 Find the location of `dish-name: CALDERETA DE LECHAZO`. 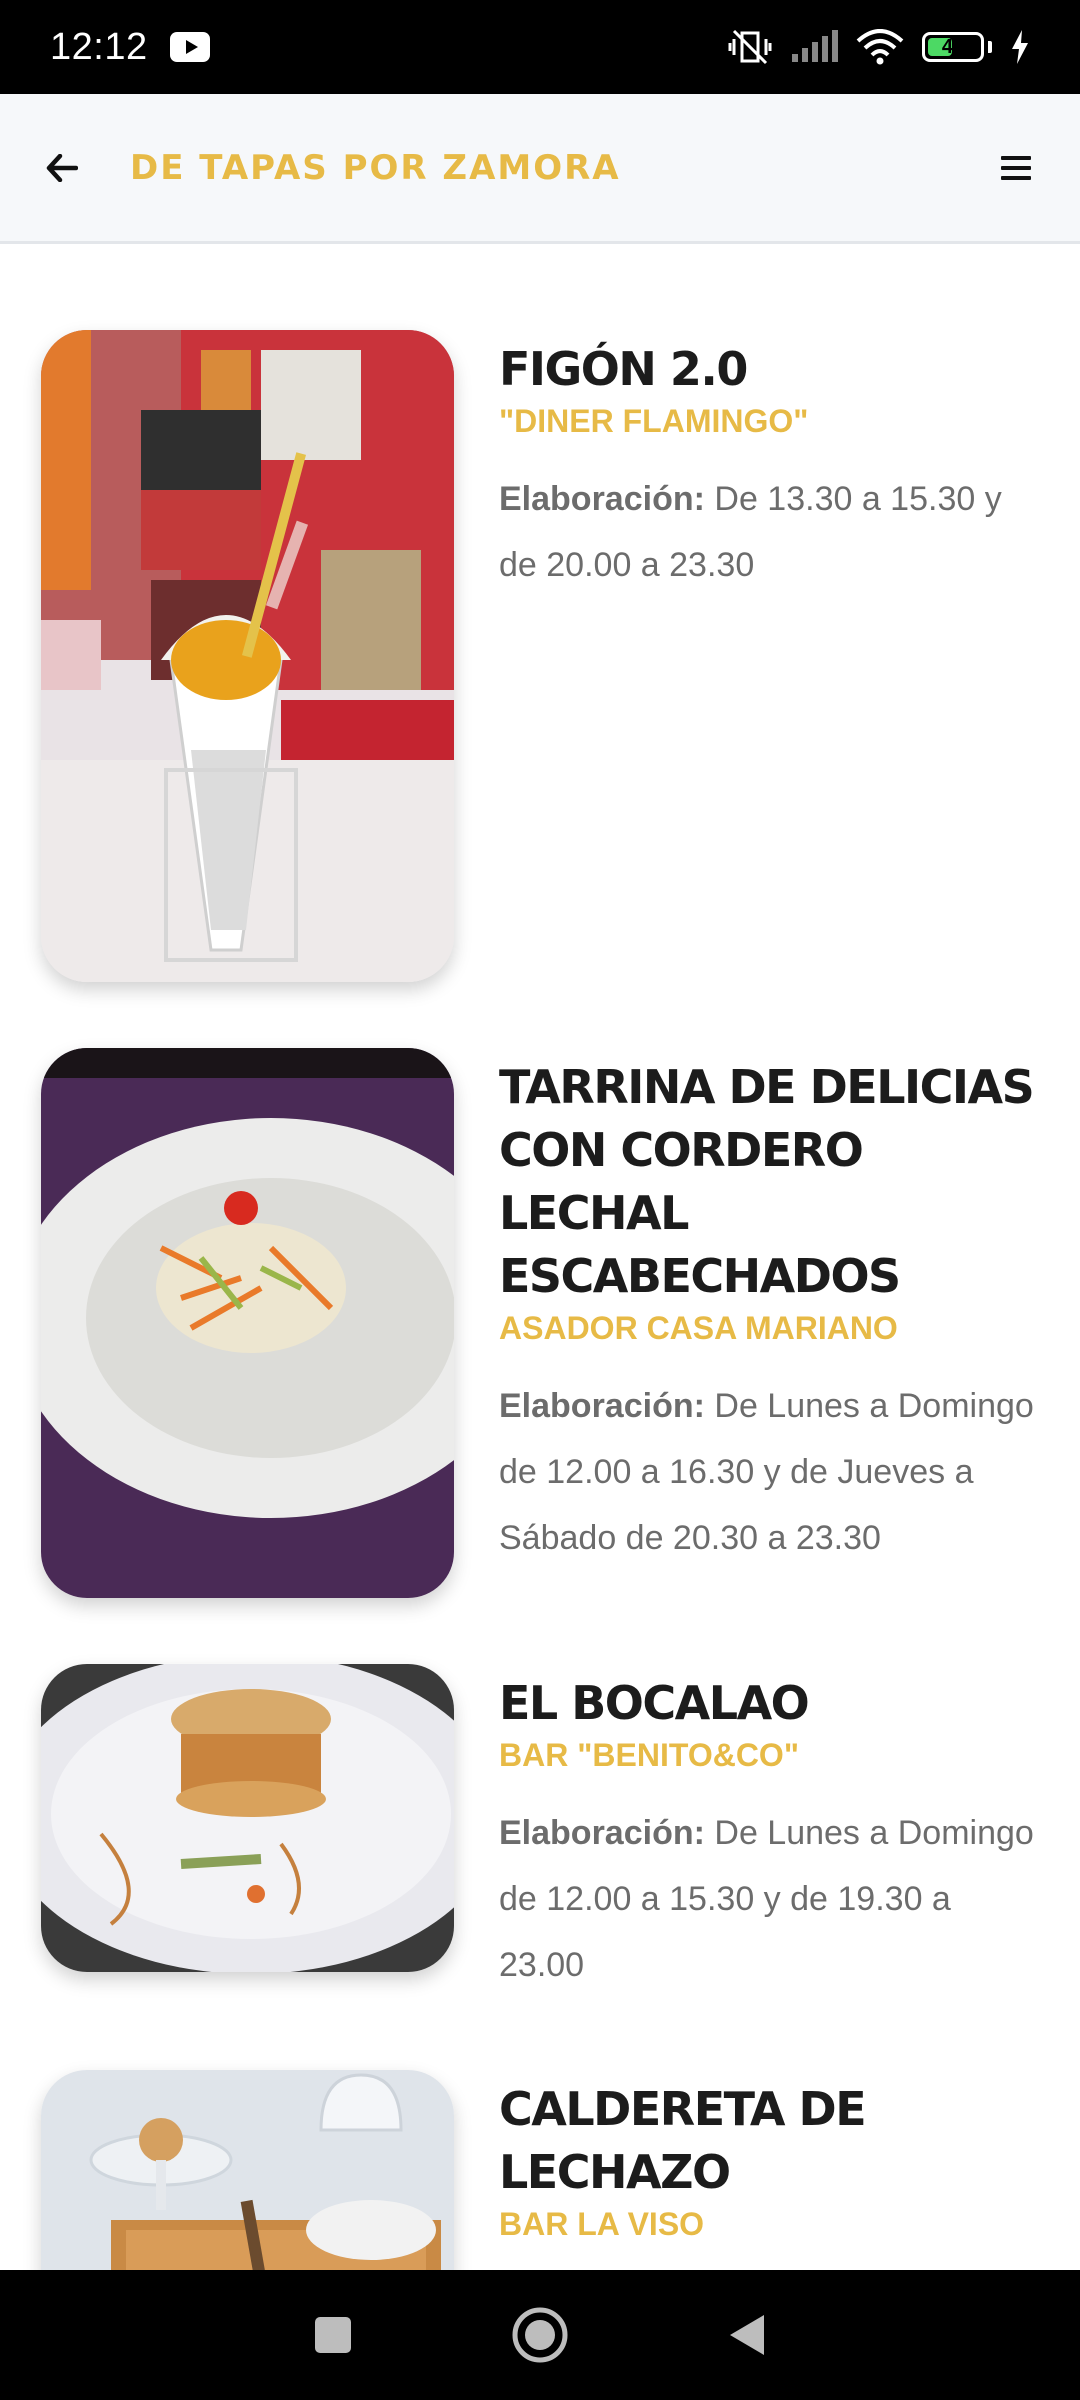

dish-name: CALDERETA DE LECHAZO is located at coordinates (683, 2140).